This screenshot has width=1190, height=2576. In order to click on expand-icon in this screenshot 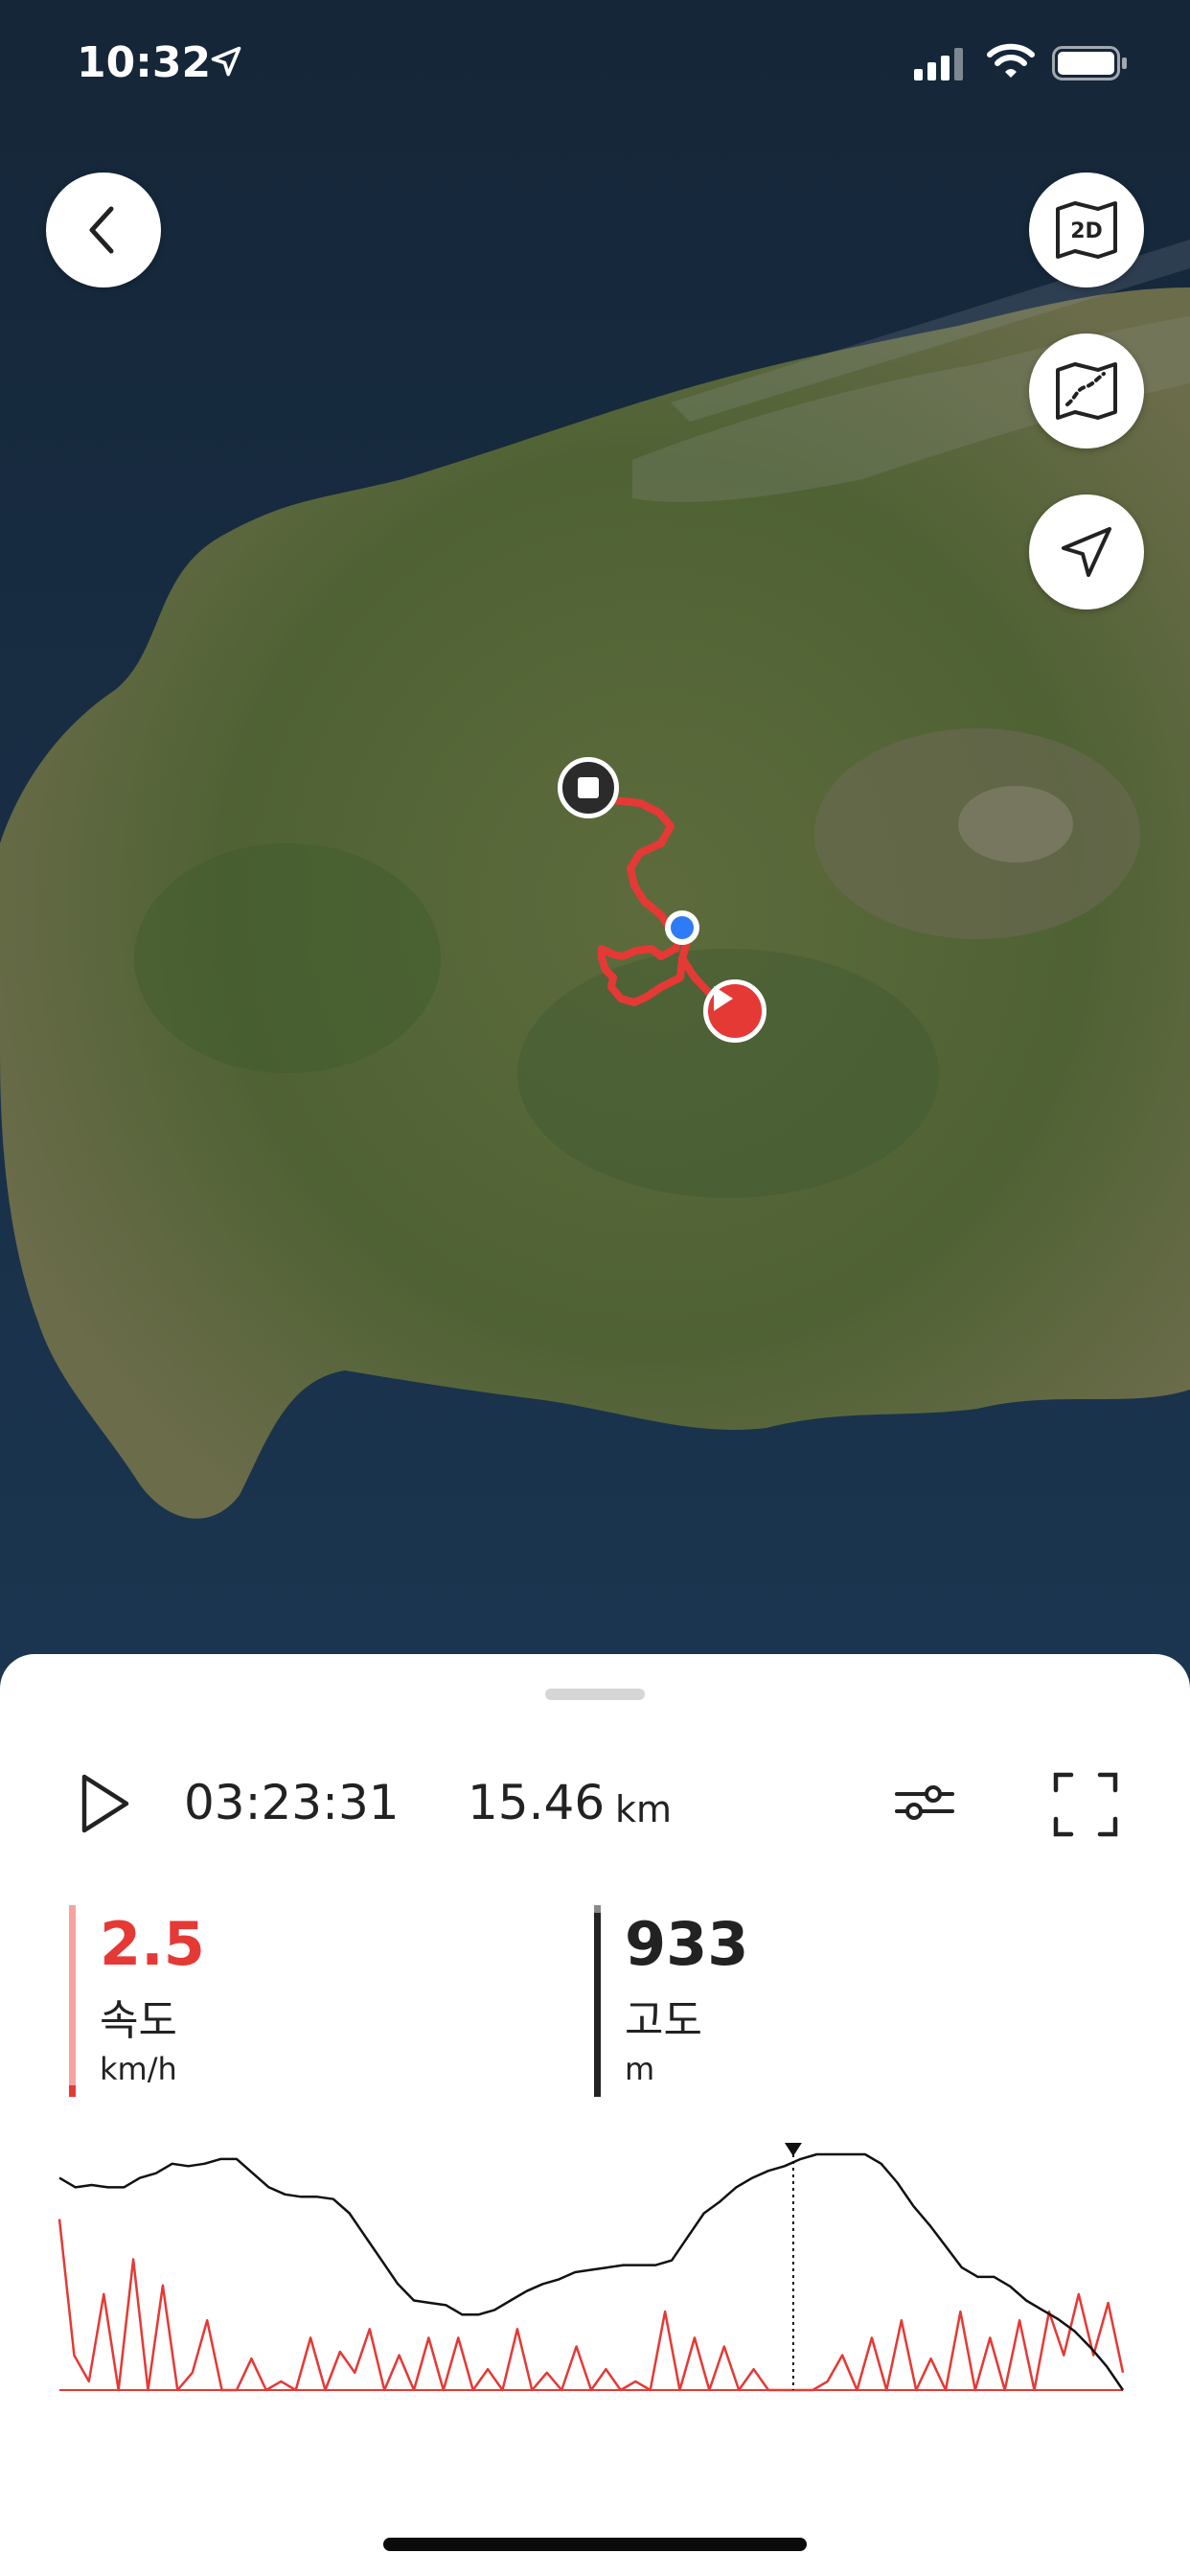, I will do `click(1085, 1805)`.